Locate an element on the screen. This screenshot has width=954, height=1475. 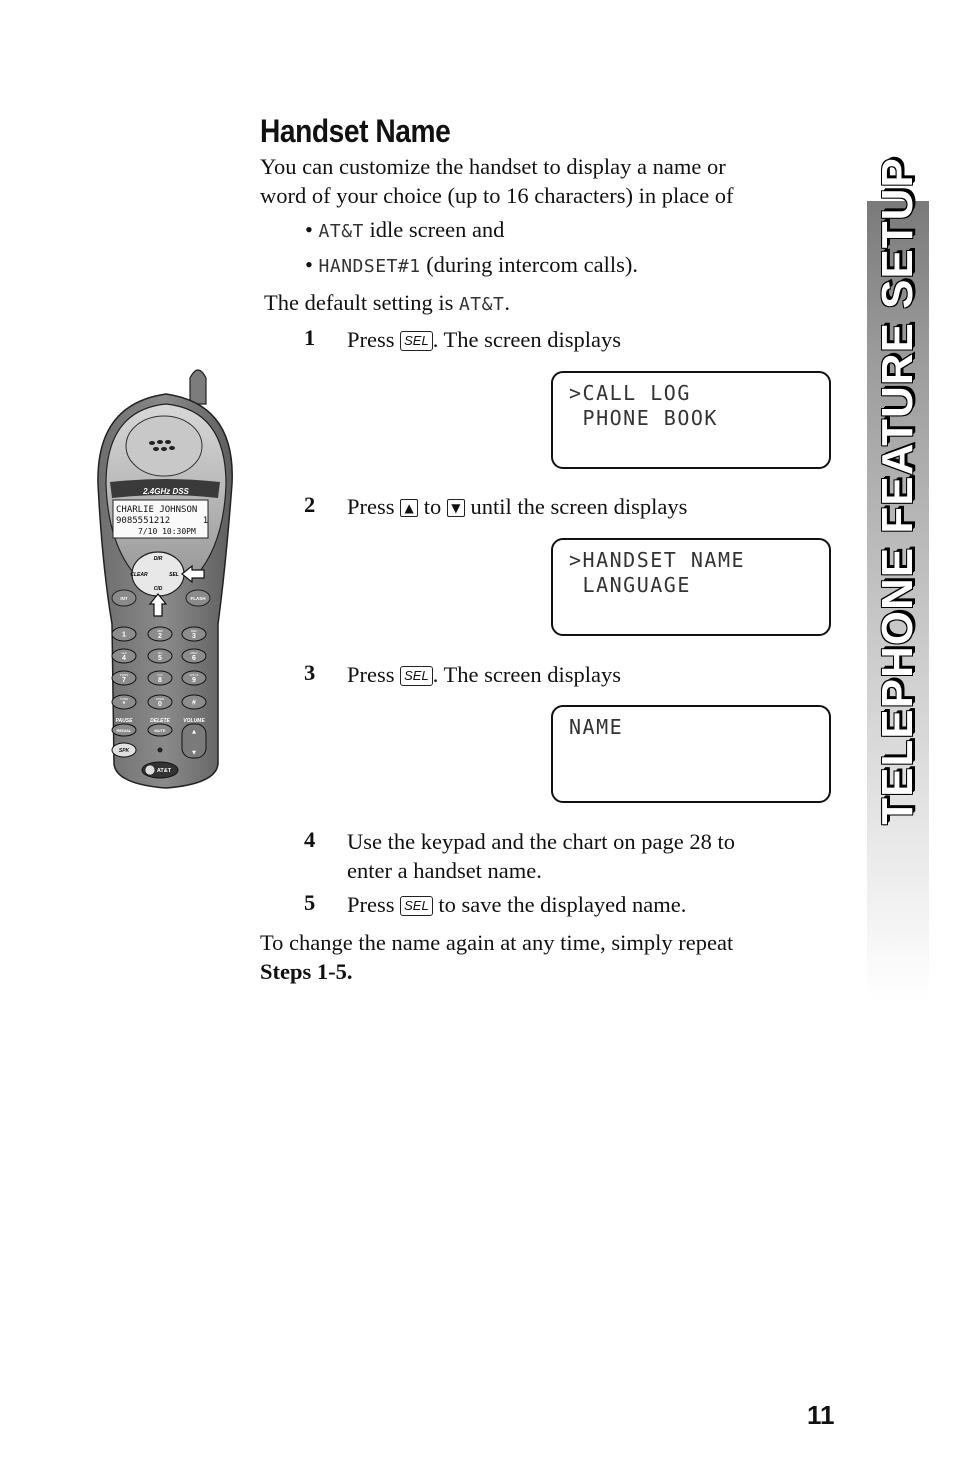
band-label: 2.4GHz DSS is located at coordinates (165, 491).